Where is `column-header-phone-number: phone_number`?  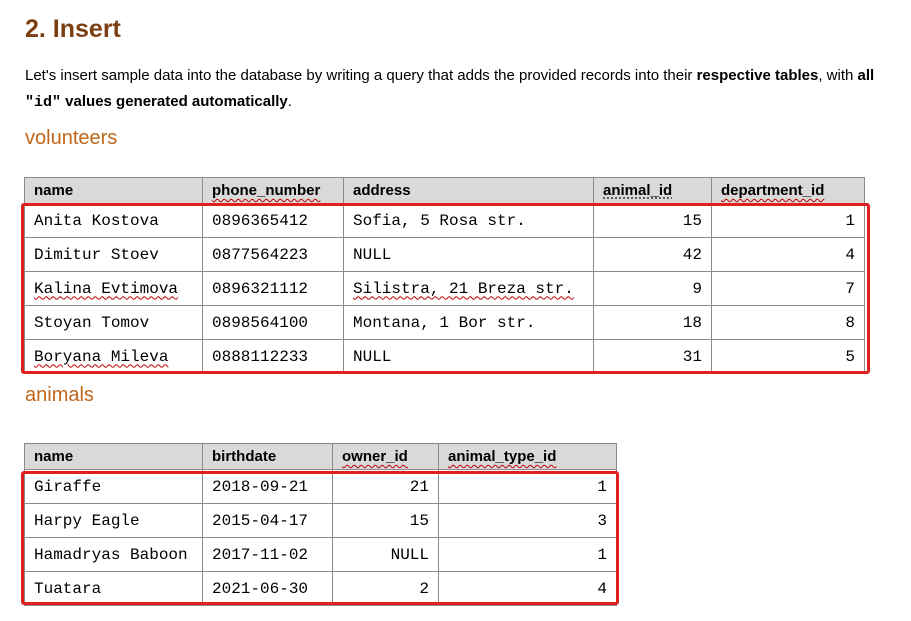
column-header-phone-number: phone_number is located at coordinates (273, 190).